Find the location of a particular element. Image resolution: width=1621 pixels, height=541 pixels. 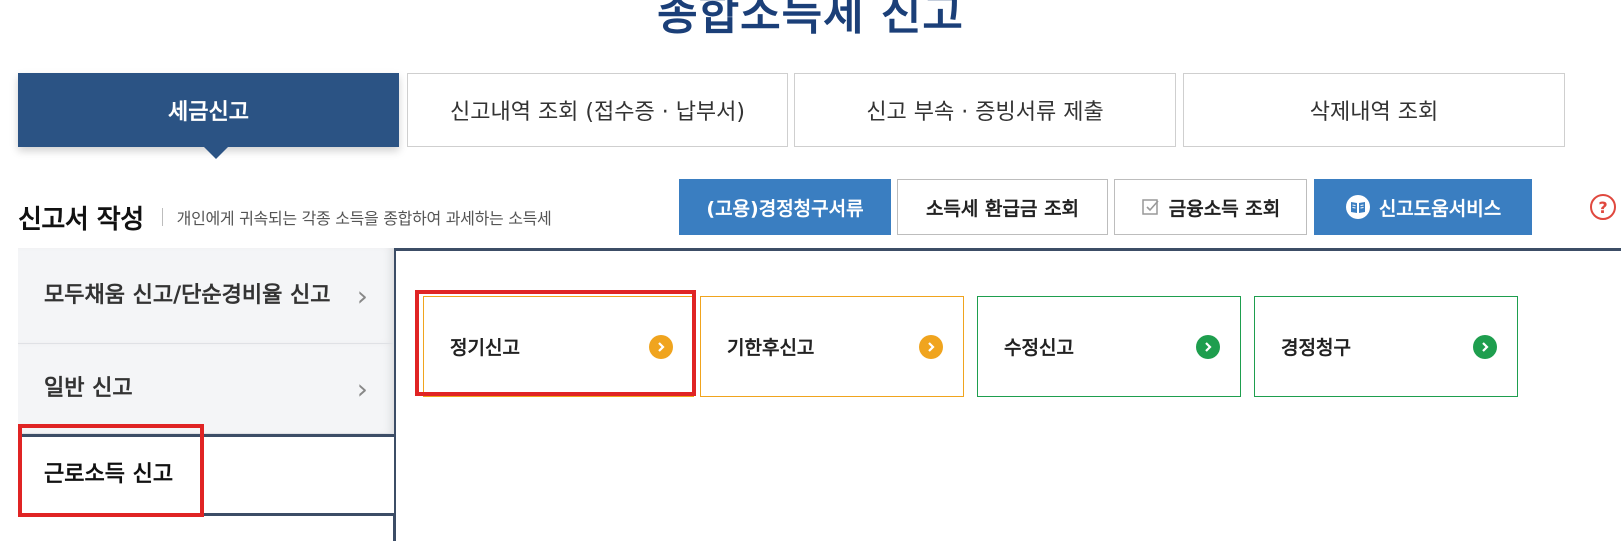

financial-income-inquiry-label: 금융소득 조회 is located at coordinates (1224, 208).